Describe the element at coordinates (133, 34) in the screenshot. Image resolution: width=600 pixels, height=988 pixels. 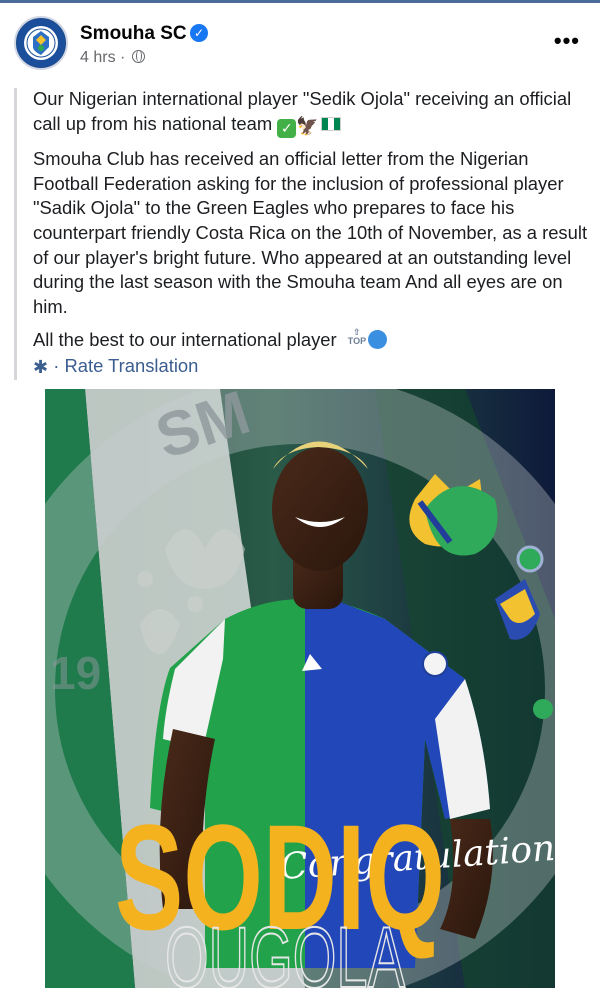
I see `page-name: Smouha SC` at that location.